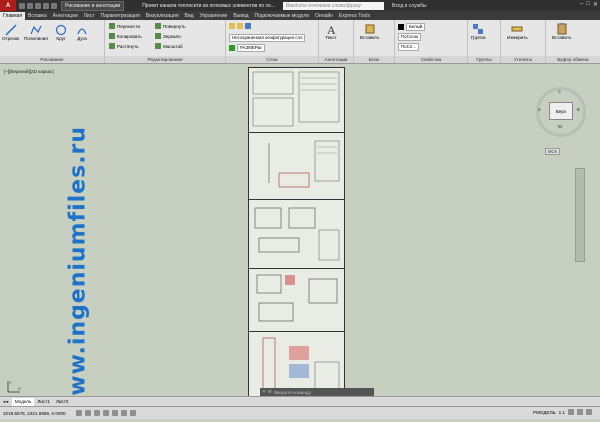  Describe the element at coordinates (573, 59) in the screenshot. I see `clipboard-panel-title: Буфер обмена` at that location.